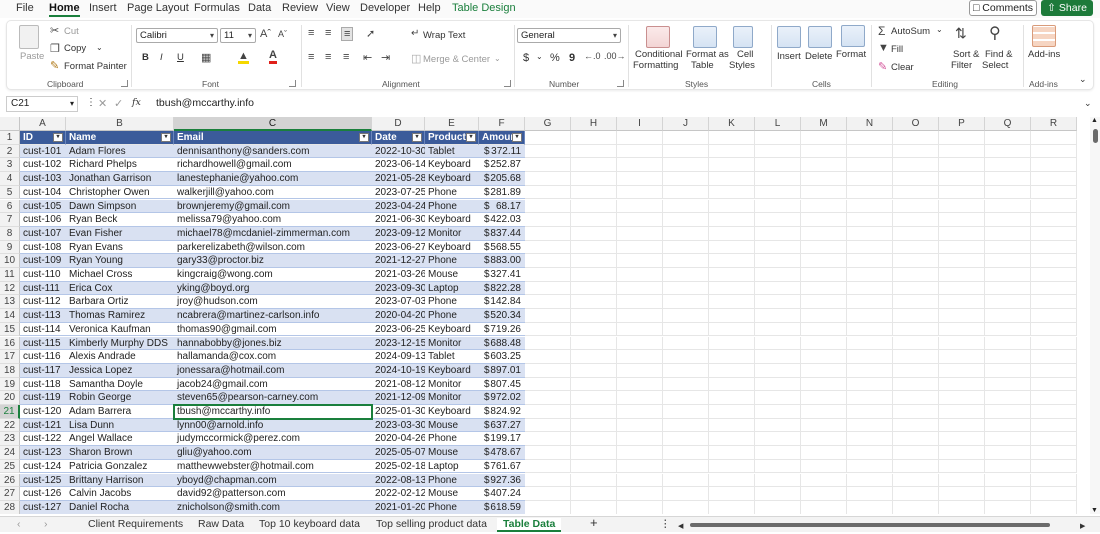 The height and width of the screenshot is (534, 1100). Describe the element at coordinates (43, 275) in the screenshot. I see `table-cell: cust-110` at that location.